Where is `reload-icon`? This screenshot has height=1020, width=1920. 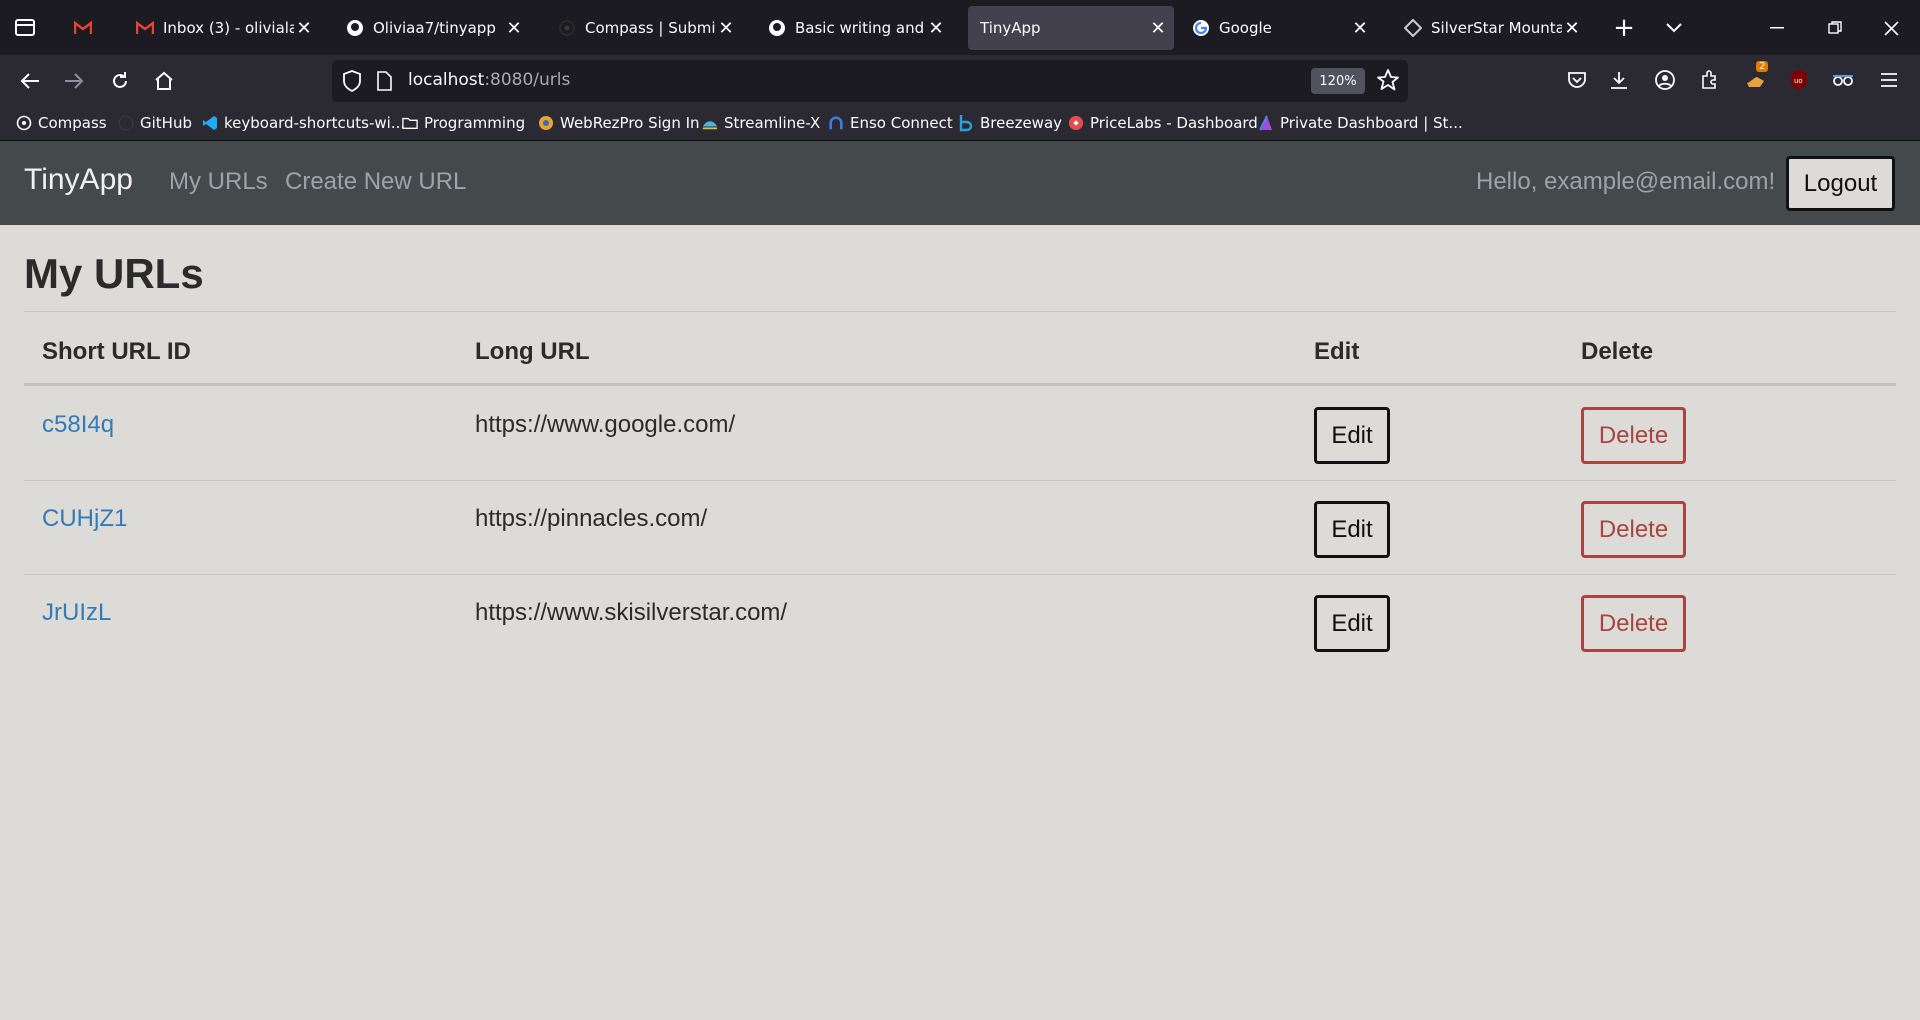
reload-icon is located at coordinates (120, 81).